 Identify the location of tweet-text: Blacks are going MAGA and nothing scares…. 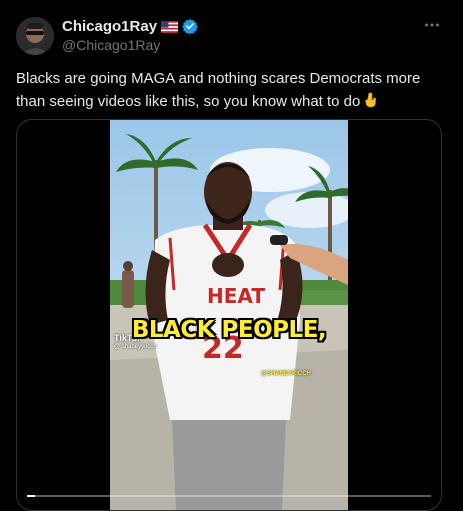
(231, 90).